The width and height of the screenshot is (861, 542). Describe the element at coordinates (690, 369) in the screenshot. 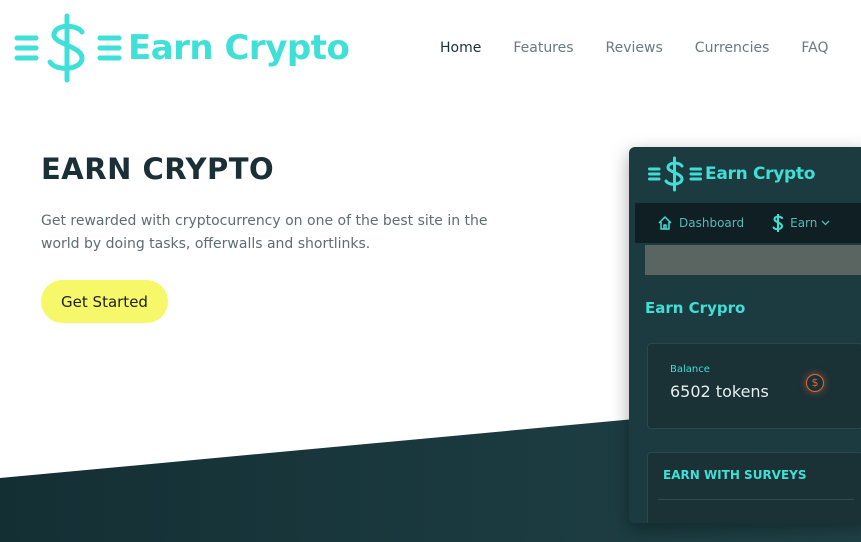

I see `balance-label: Balance` at that location.